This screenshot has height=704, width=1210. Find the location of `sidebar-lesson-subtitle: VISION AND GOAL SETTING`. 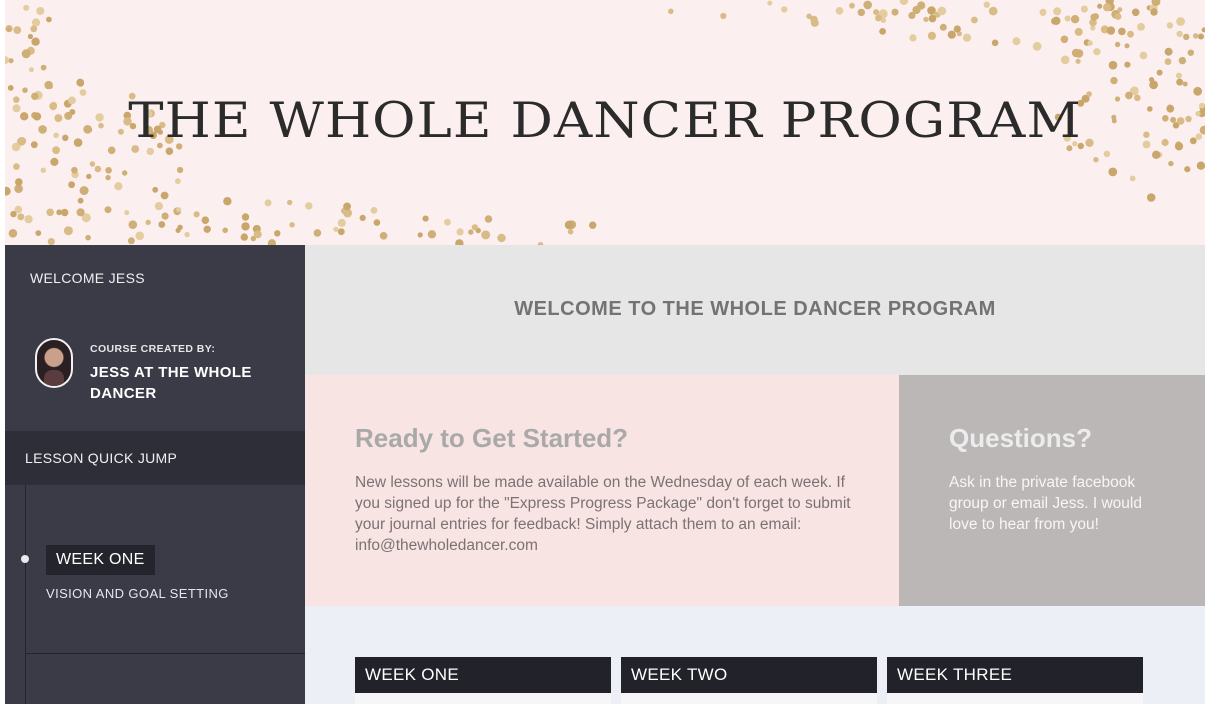

sidebar-lesson-subtitle: VISION AND GOAL SETTING is located at coordinates (137, 593).